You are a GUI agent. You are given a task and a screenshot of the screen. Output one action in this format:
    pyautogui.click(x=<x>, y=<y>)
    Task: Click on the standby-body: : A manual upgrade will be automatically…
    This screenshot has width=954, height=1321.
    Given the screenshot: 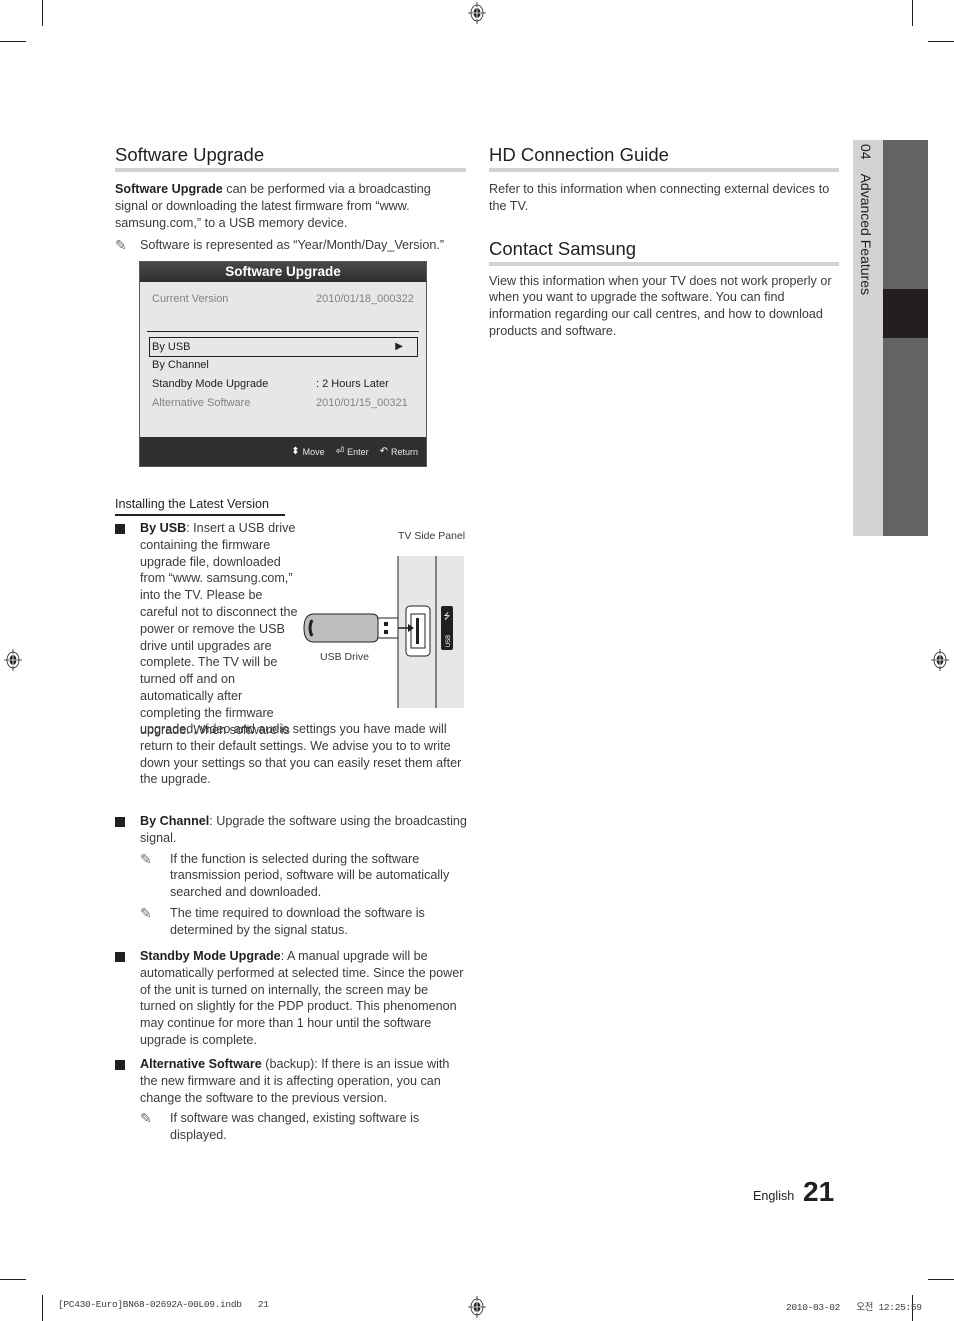 What is the action you would take?
    pyautogui.click(x=302, y=998)
    